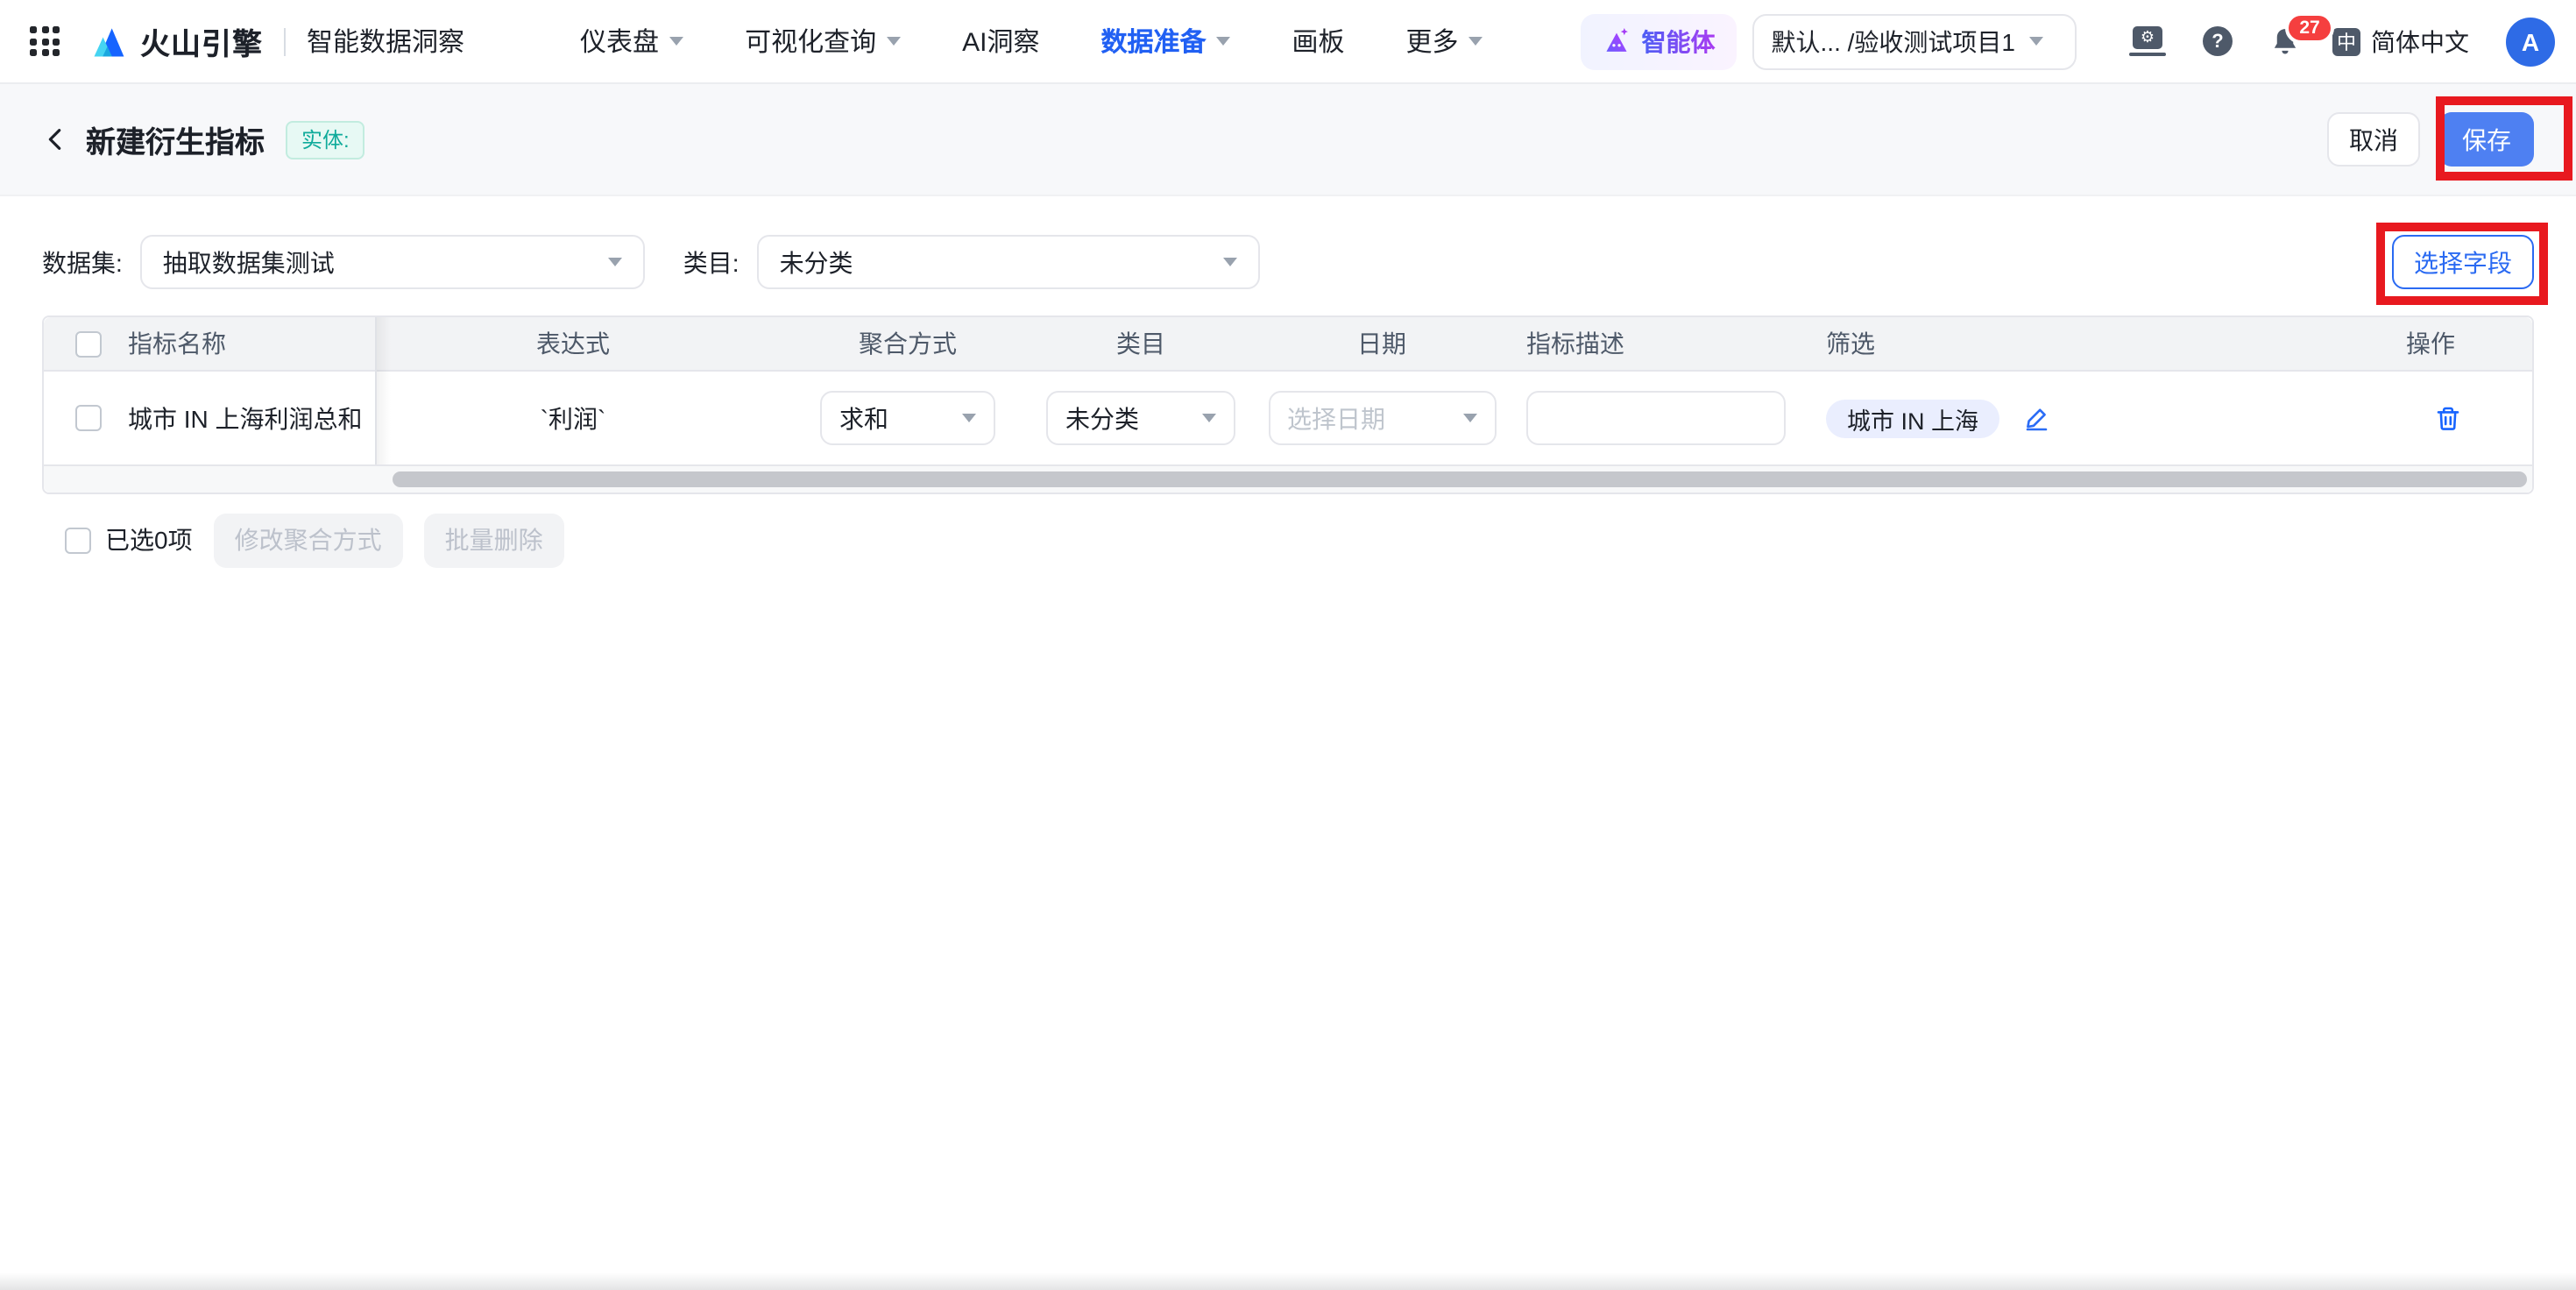 The image size is (2576, 1290). I want to click on language-icon: 中, so click(2346, 41).